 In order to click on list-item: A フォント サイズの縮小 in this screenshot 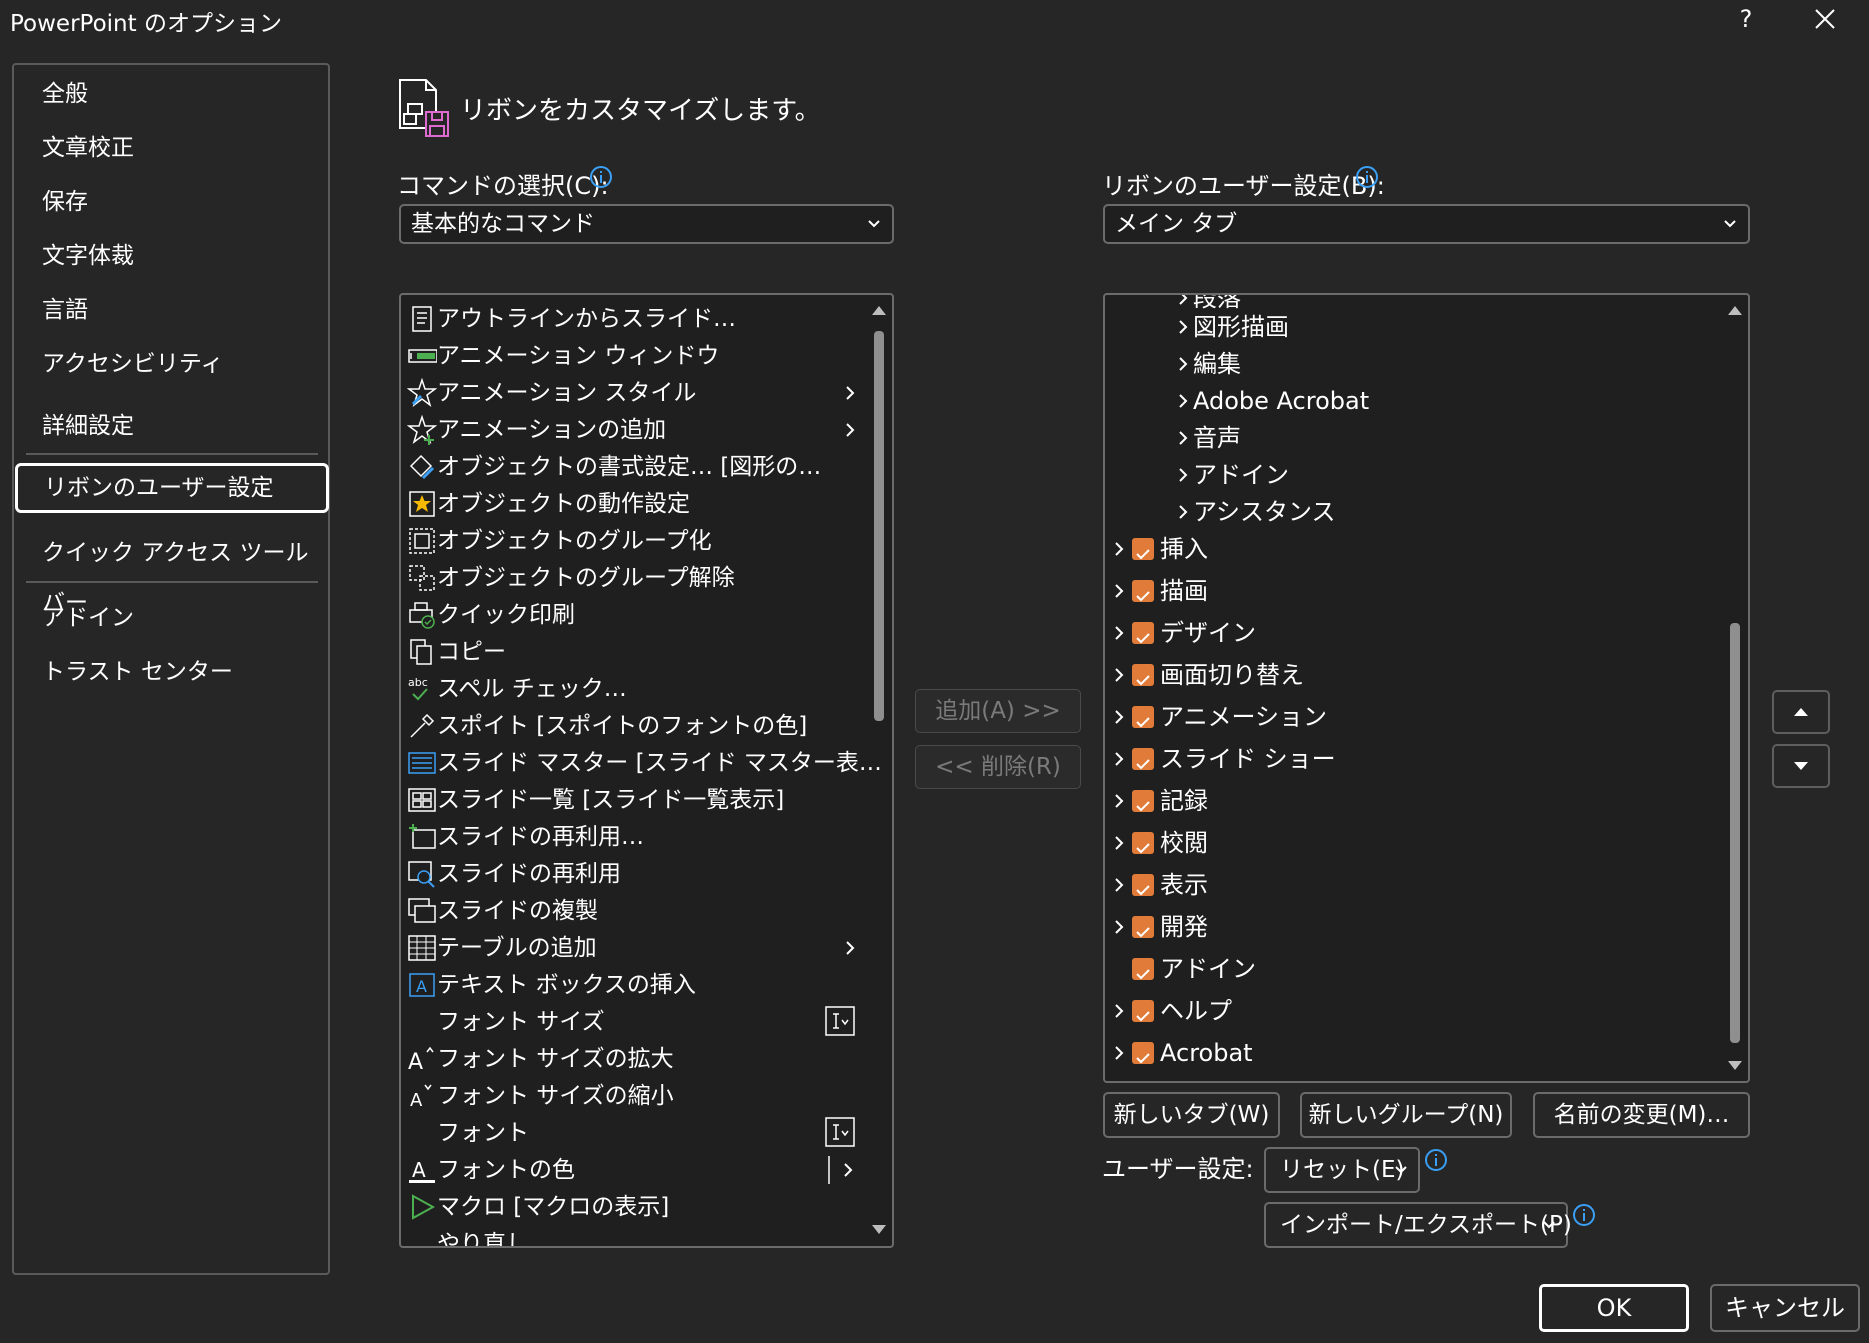, I will do `click(631, 1096)`.